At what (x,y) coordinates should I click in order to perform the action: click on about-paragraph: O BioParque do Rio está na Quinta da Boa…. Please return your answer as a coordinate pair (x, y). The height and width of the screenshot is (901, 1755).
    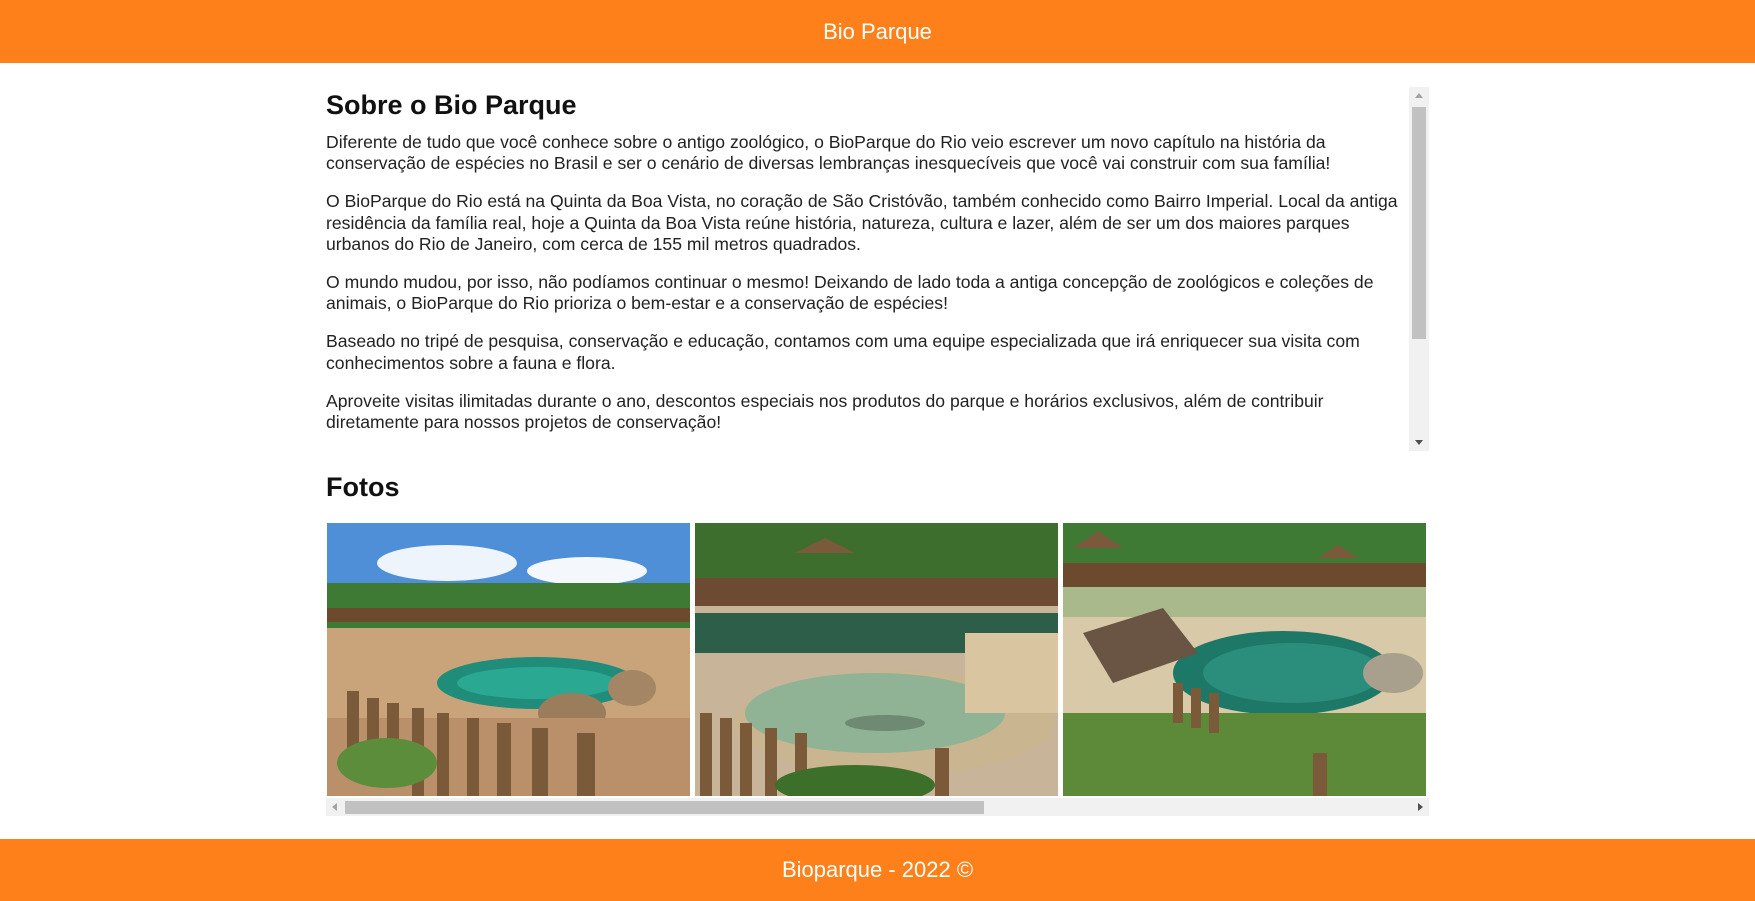
    Looking at the image, I should click on (862, 222).